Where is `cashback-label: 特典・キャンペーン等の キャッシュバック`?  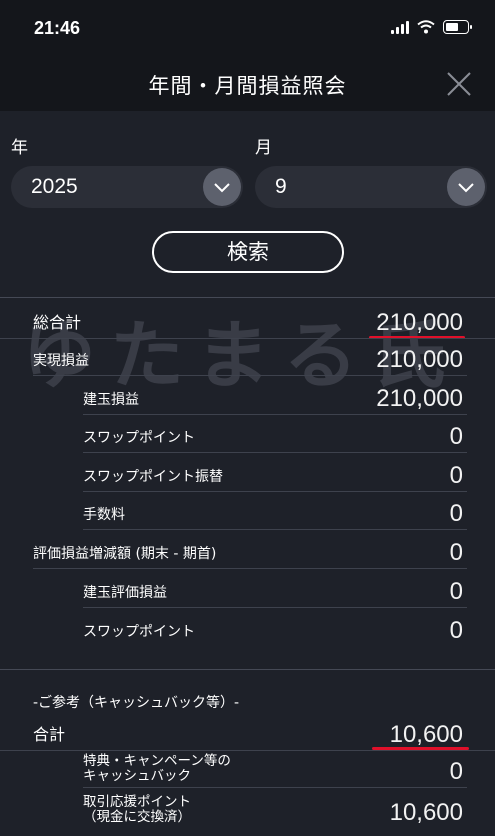 cashback-label: 特典・キャンペーン等の キャッシュバック is located at coordinates (157, 768).